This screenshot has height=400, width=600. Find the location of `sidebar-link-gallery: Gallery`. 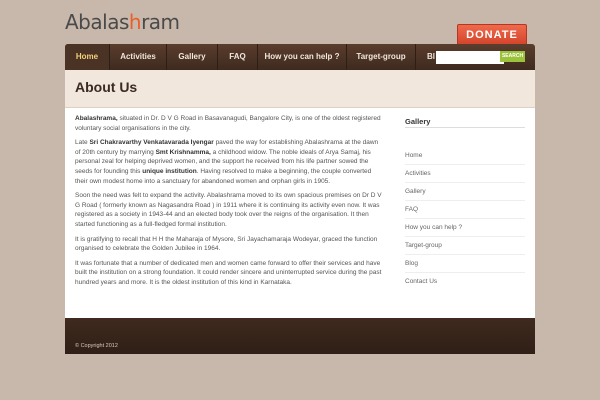

sidebar-link-gallery: Gallery is located at coordinates (415, 193).